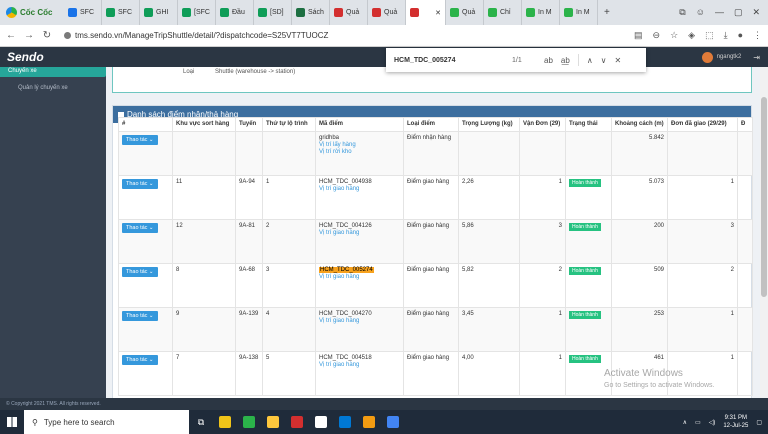  I want to click on column-header: Loại điểm, so click(431, 124).